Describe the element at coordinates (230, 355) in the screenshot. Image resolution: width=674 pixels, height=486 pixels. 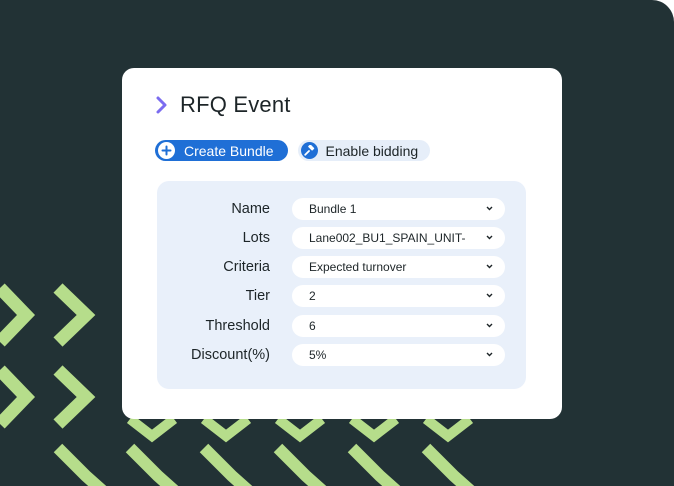
I see `field-label-discount: Discount(%)` at that location.